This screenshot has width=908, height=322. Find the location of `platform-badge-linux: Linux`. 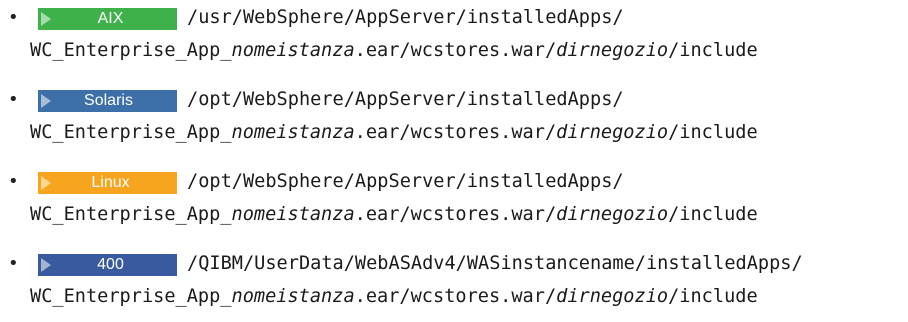

platform-badge-linux: Linux is located at coordinates (107, 183).